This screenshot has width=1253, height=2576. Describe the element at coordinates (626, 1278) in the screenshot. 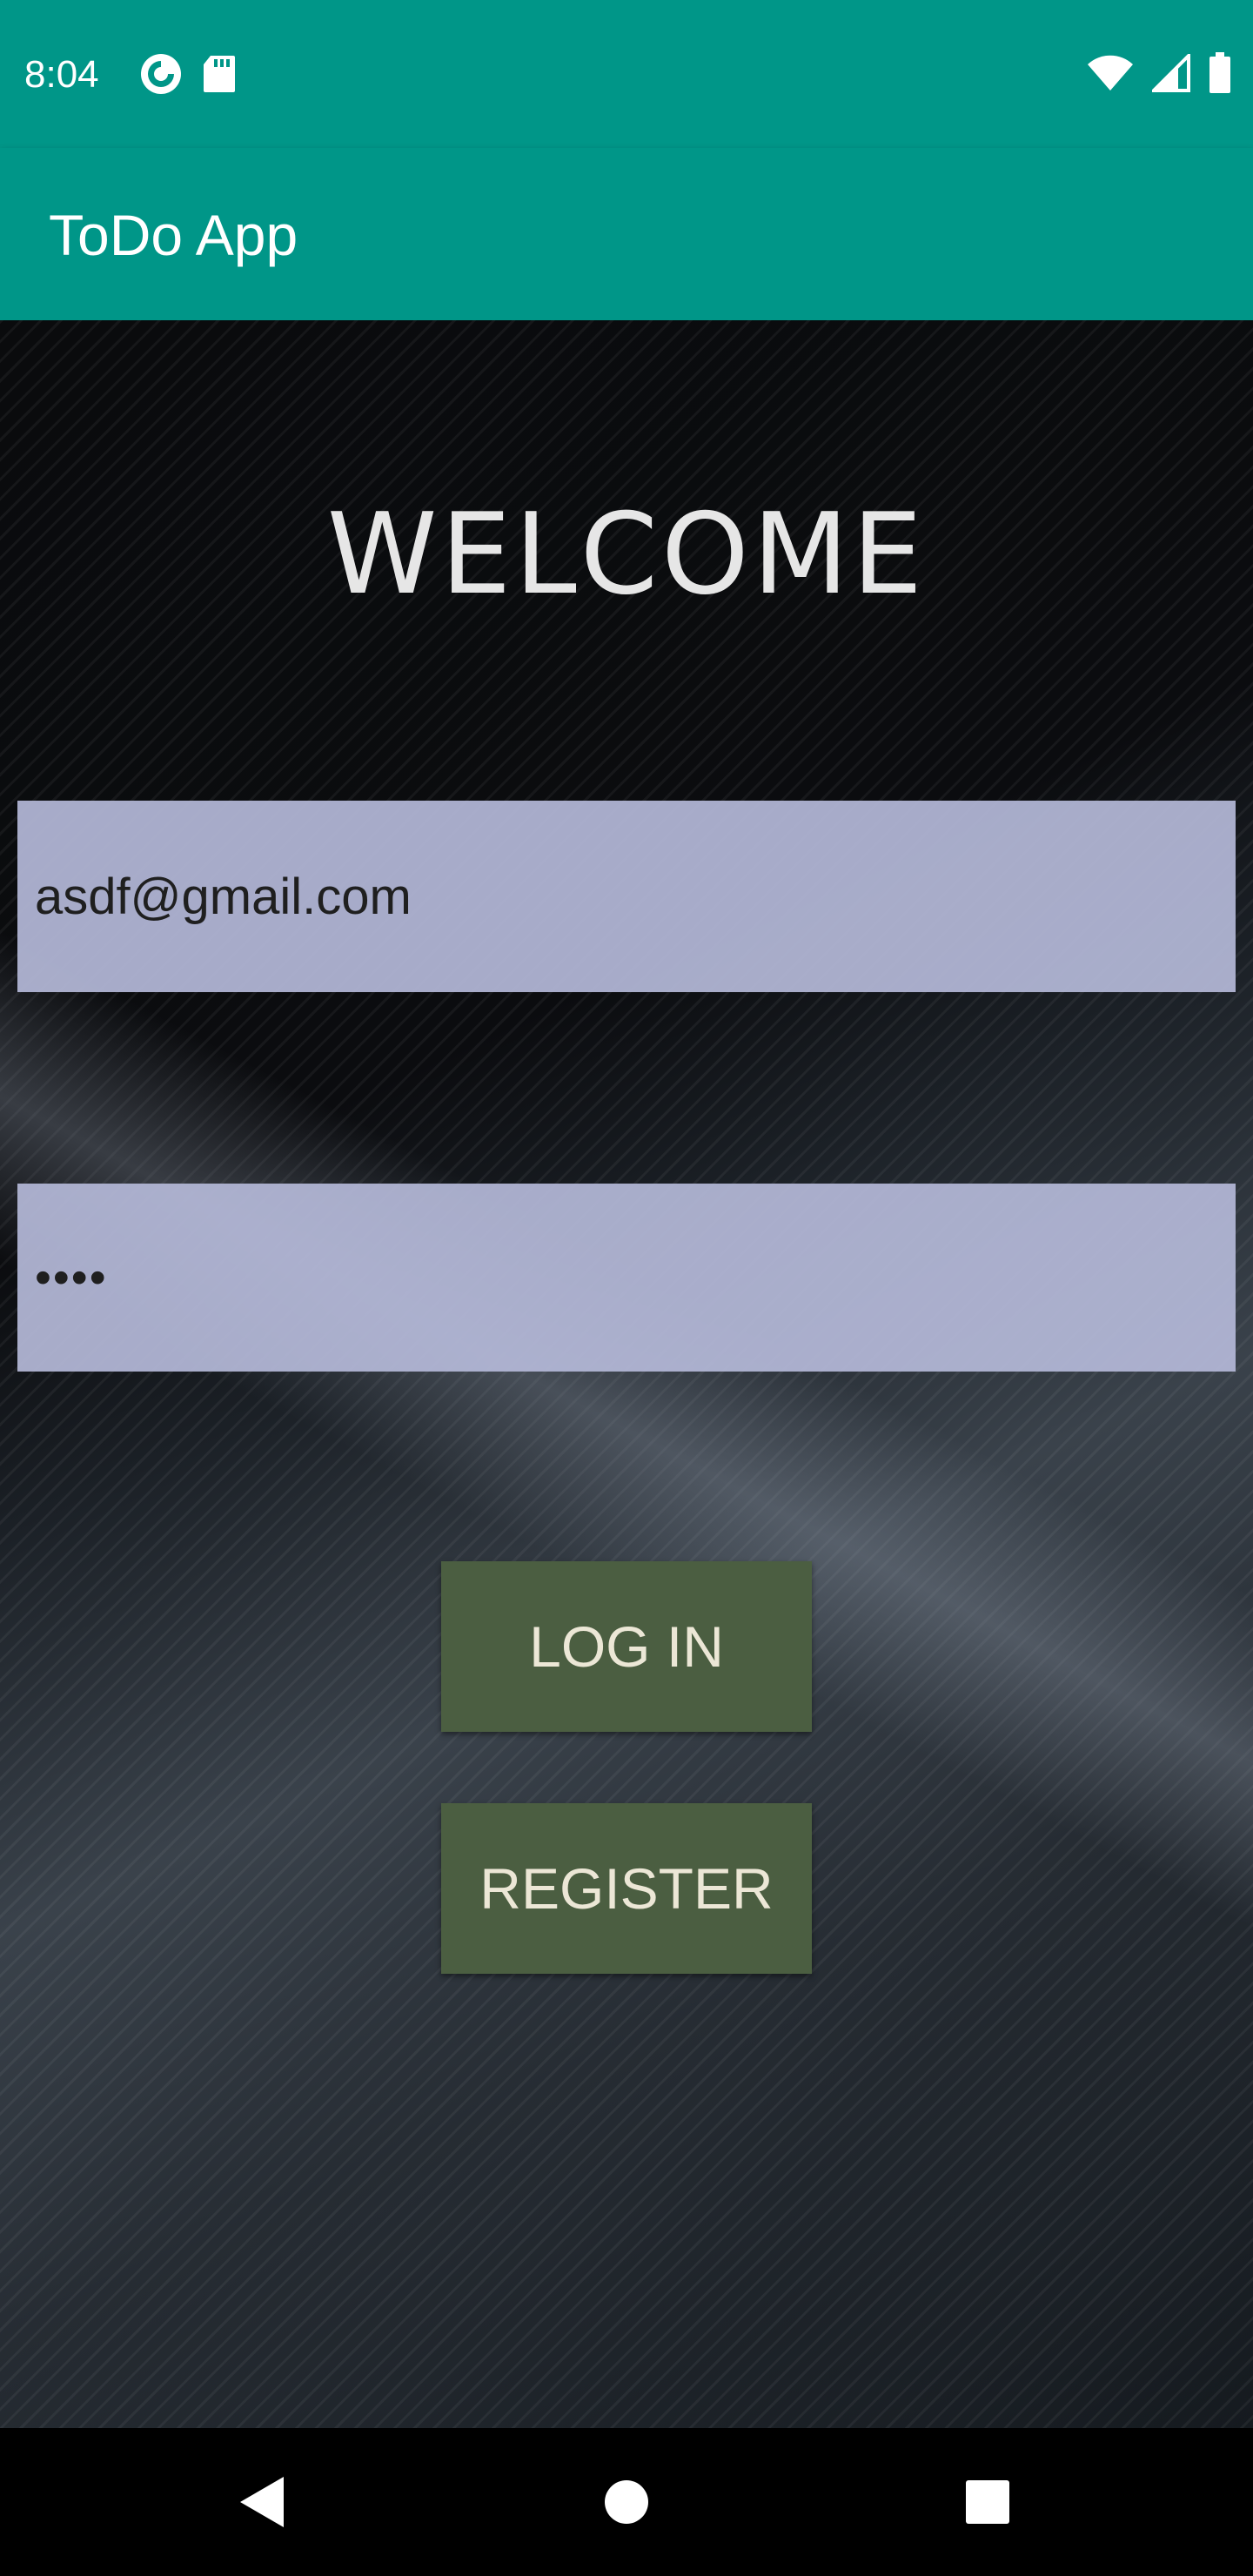

I see `password-field: ••••` at that location.